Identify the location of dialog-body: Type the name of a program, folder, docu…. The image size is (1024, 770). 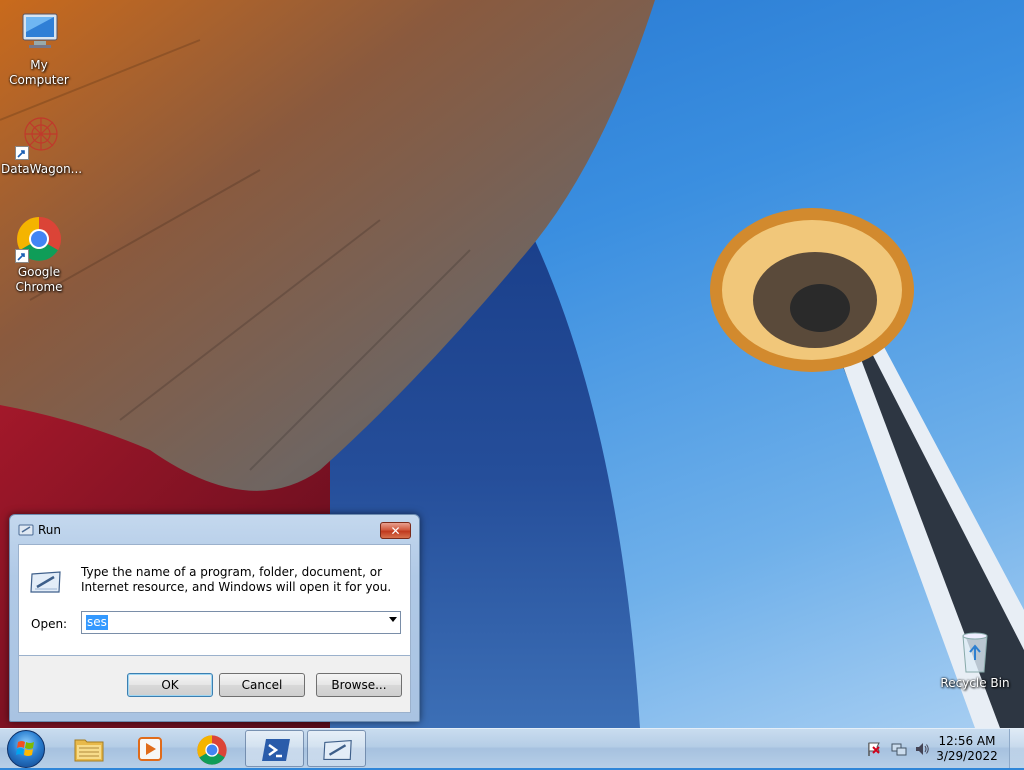
(214, 600).